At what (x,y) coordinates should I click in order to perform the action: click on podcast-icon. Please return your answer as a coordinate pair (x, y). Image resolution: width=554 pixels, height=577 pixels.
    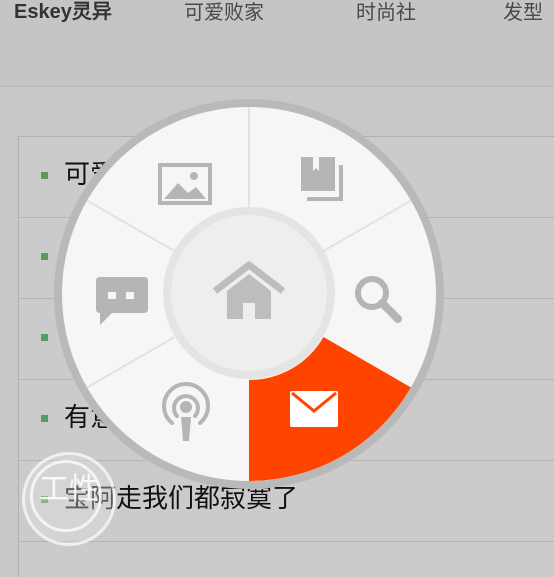
    Looking at the image, I should click on (186, 411).